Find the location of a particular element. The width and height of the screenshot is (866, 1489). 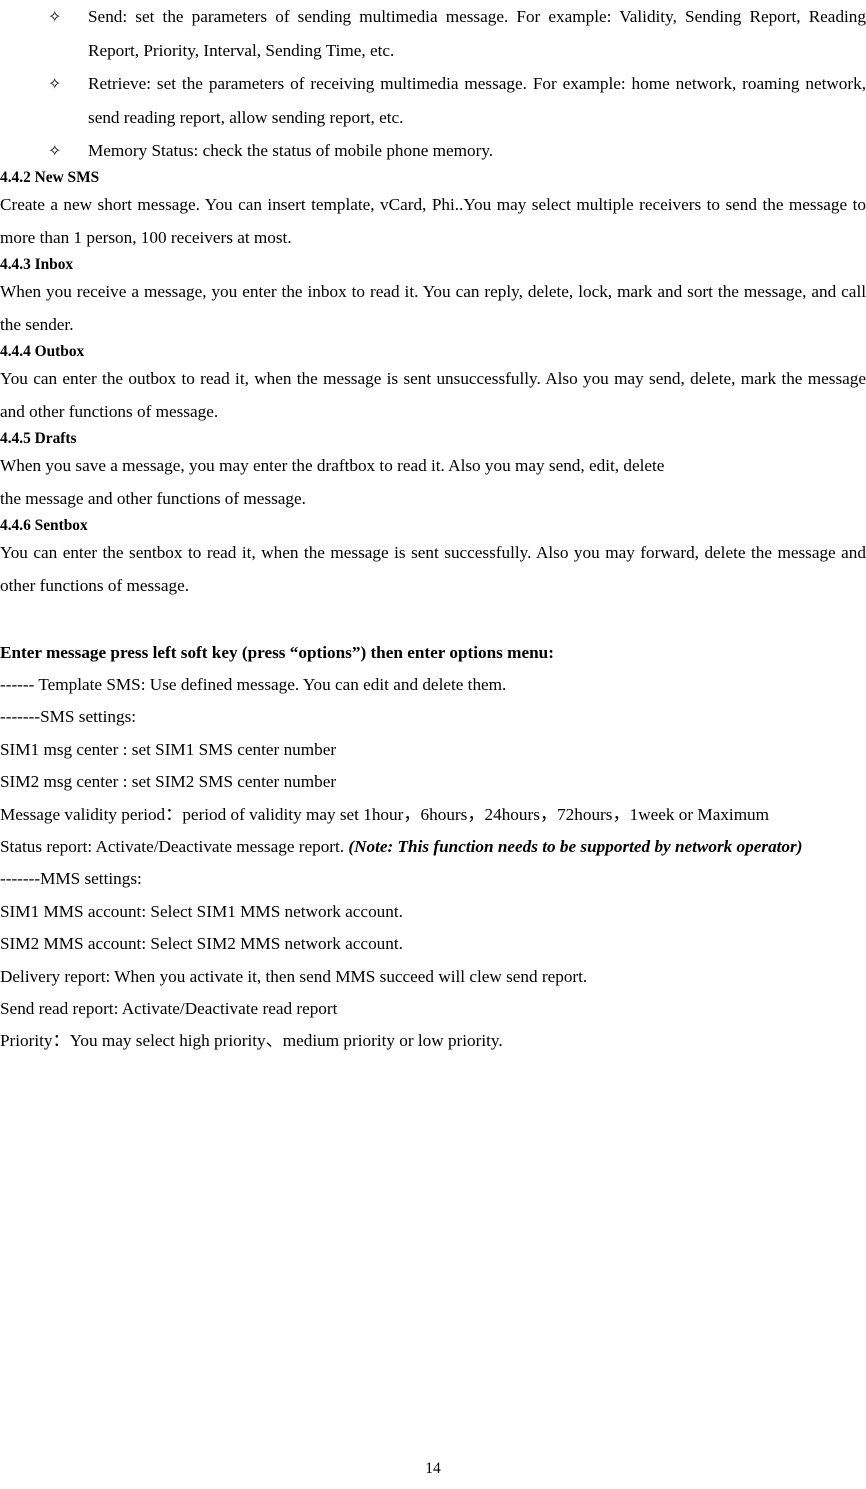

heading-outbox: 4.4.4 Outbox is located at coordinates (42, 351).